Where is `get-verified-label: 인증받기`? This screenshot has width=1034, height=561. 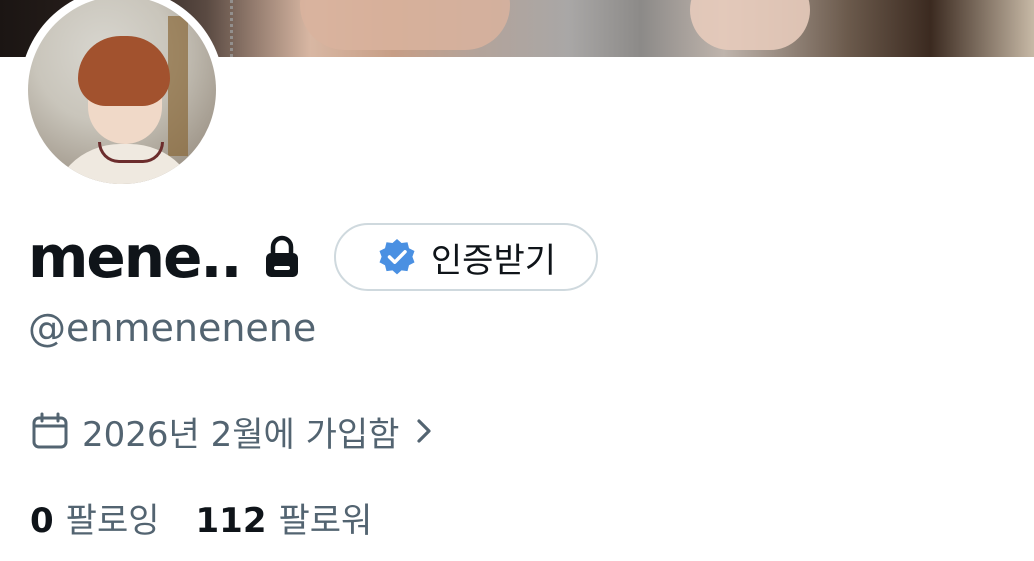 get-verified-label: 인증받기 is located at coordinates (493, 260).